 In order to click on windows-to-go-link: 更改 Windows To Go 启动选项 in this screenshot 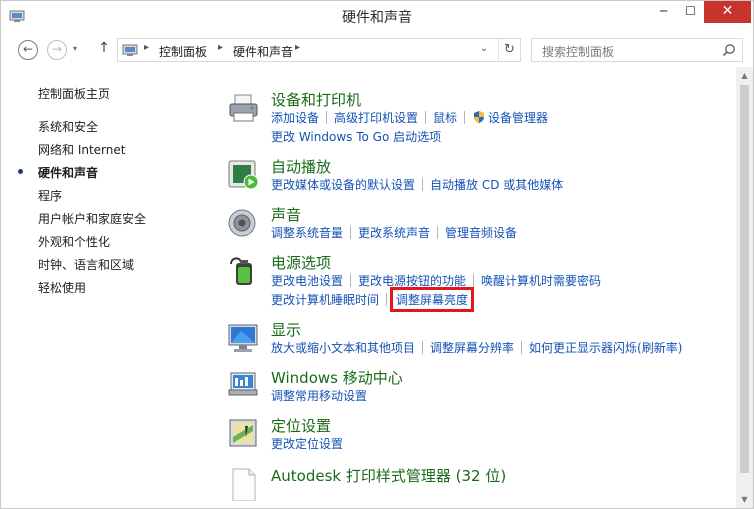, I will do `click(356, 136)`.